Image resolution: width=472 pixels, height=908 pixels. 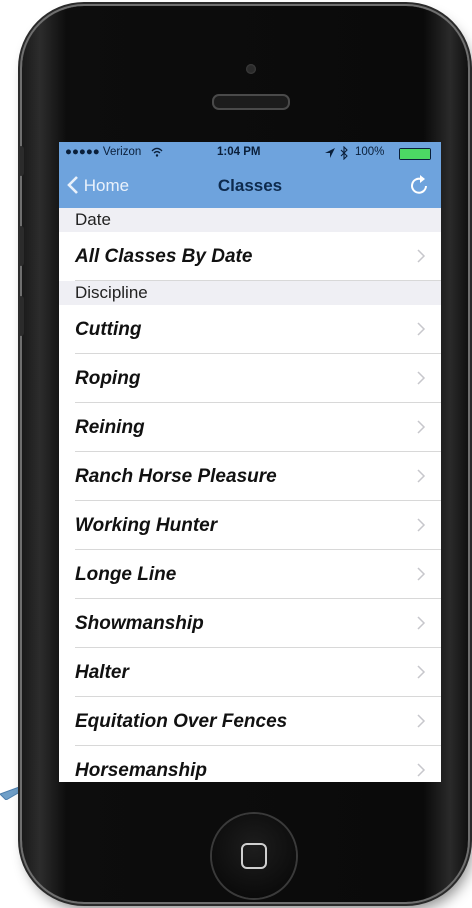 I want to click on location-arrow-icon, so click(x=330, y=153).